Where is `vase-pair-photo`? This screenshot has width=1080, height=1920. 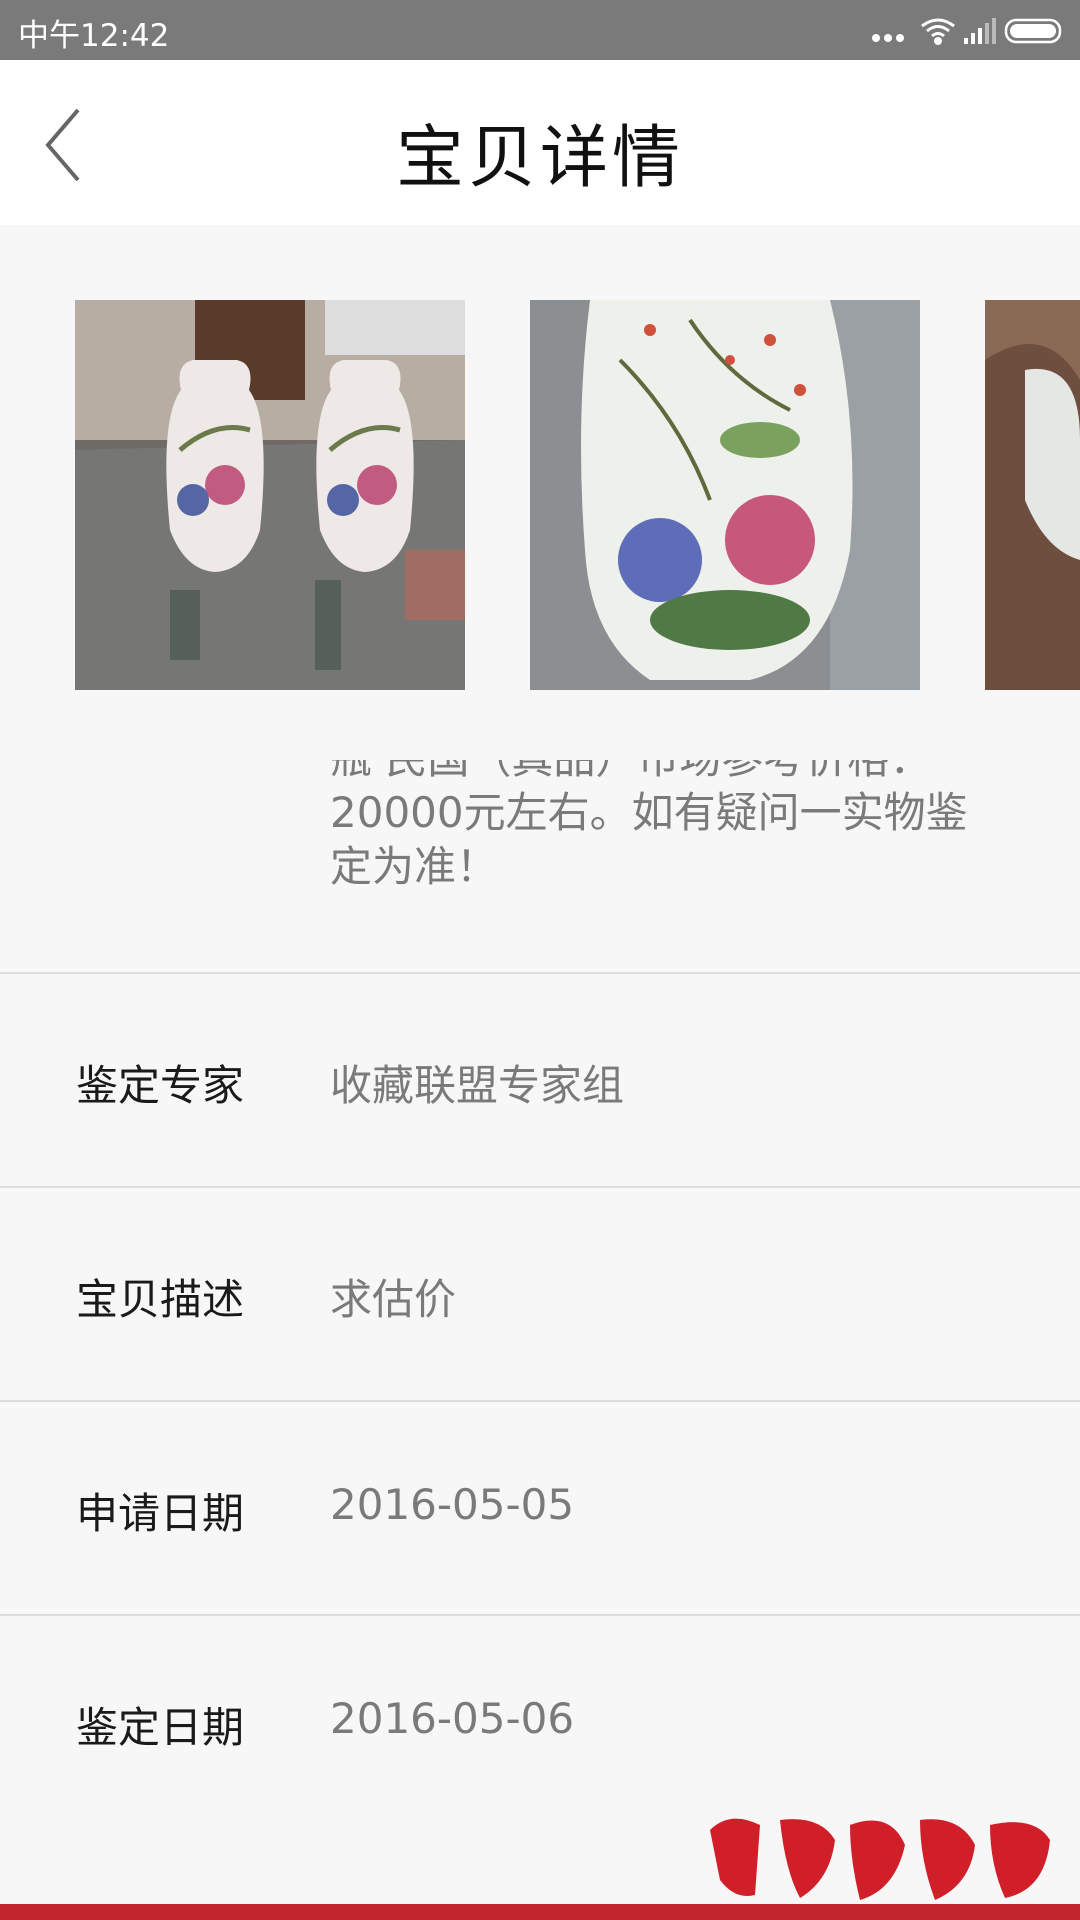 vase-pair-photo is located at coordinates (270, 495).